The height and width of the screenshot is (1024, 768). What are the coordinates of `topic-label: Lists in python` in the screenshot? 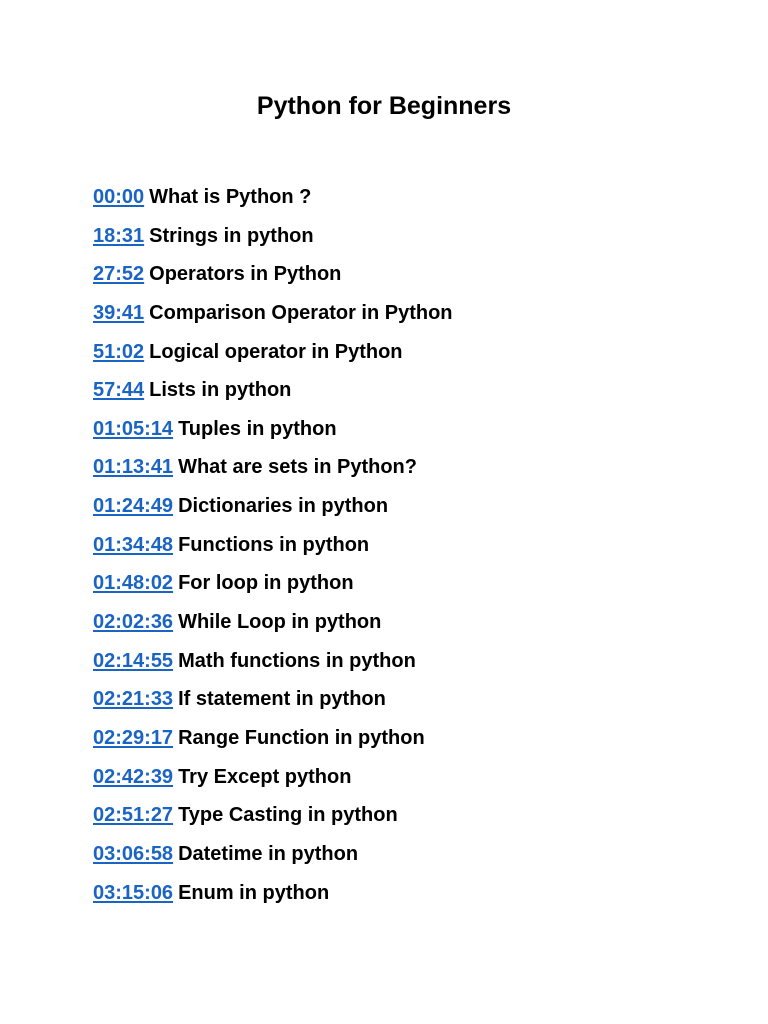 It's located at (220, 390).